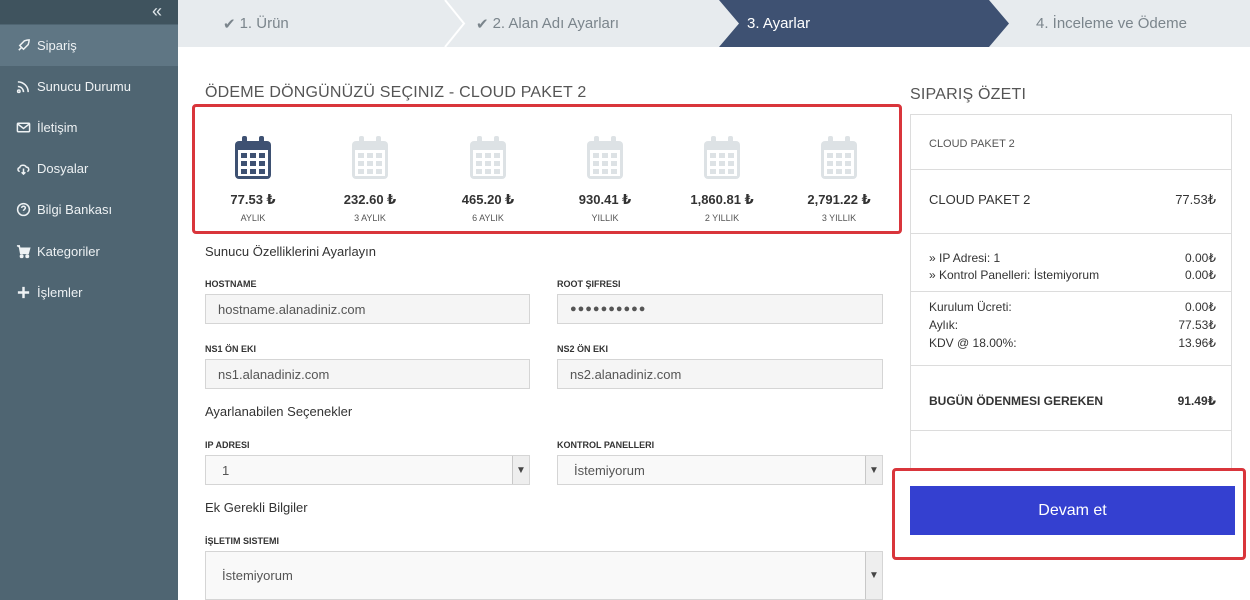  What do you see at coordinates (722, 199) in the screenshot?
I see `cycle-price: 1,860.81 ₺` at bounding box center [722, 199].